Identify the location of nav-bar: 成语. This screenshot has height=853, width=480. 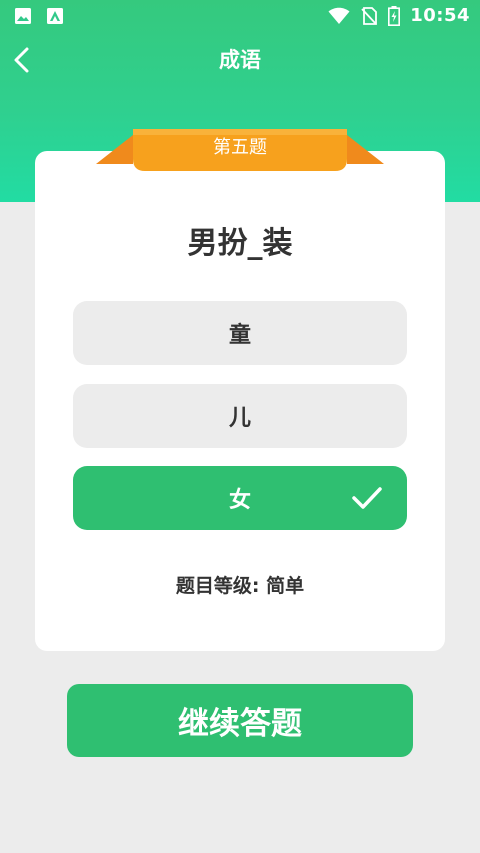
(240, 59).